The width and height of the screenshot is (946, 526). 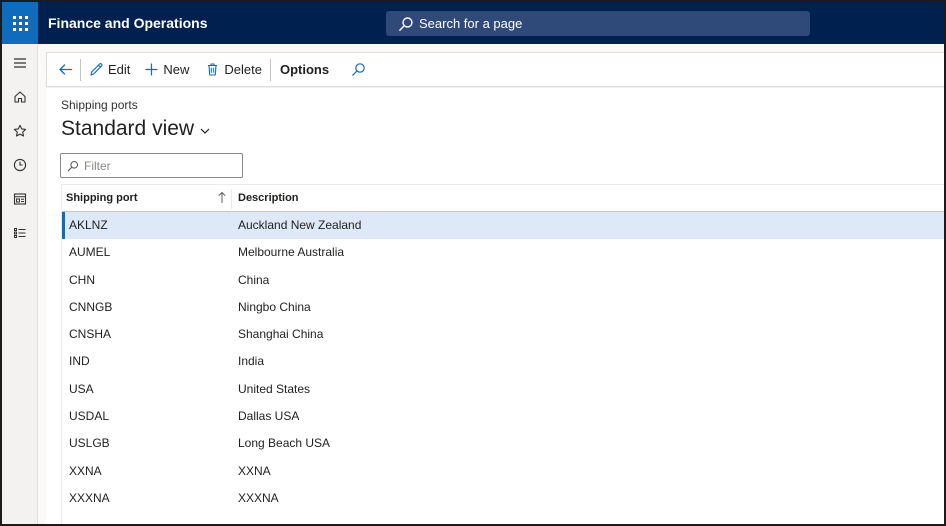 I want to click on cell-description: Ningbo China, so click(x=274, y=306).